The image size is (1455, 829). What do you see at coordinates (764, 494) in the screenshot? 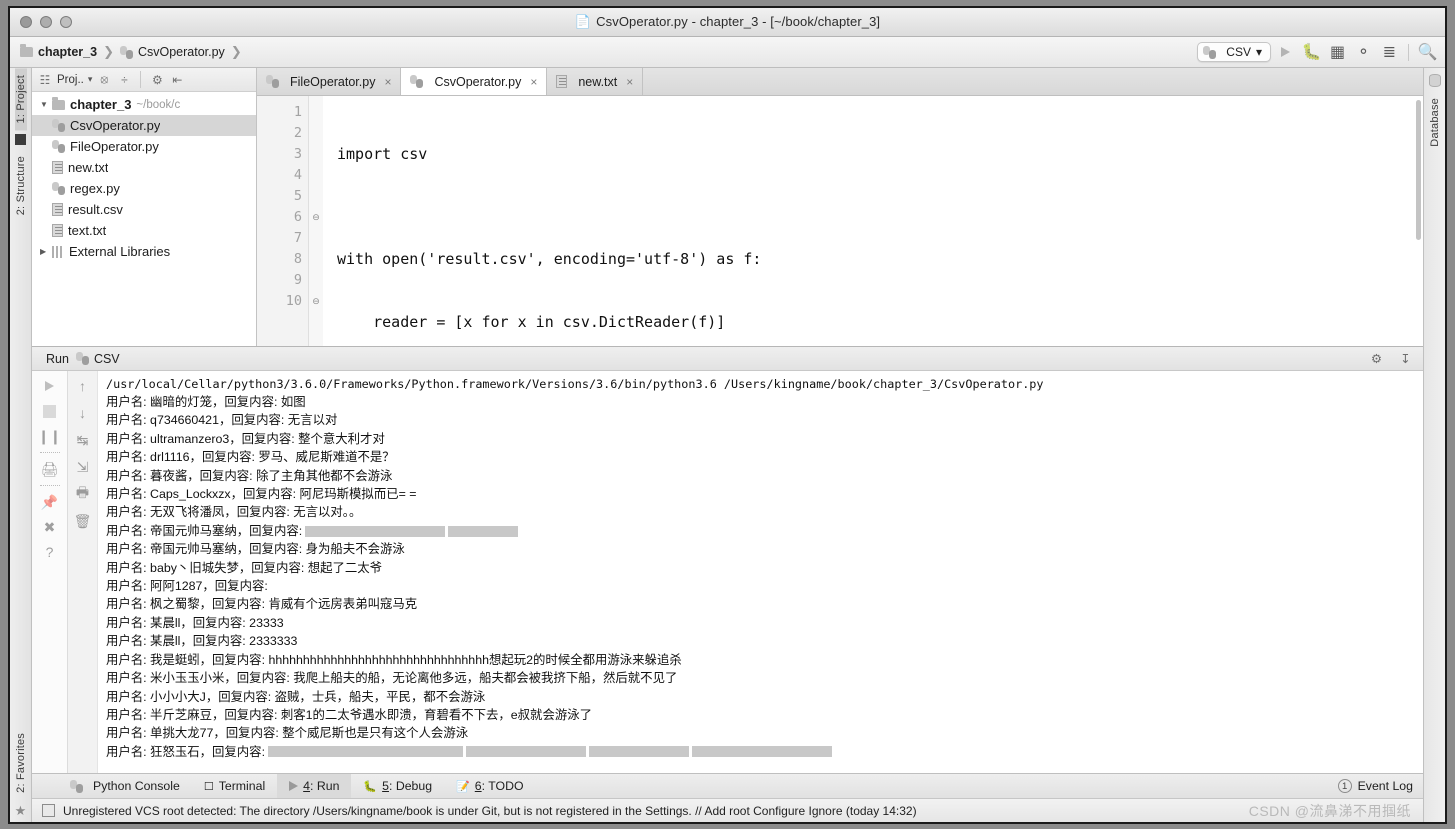
I see `console-line: 用户名: Caps_Lockxzx，回复内容: 阿尼玛斯模拟而已= =` at bounding box center [764, 494].